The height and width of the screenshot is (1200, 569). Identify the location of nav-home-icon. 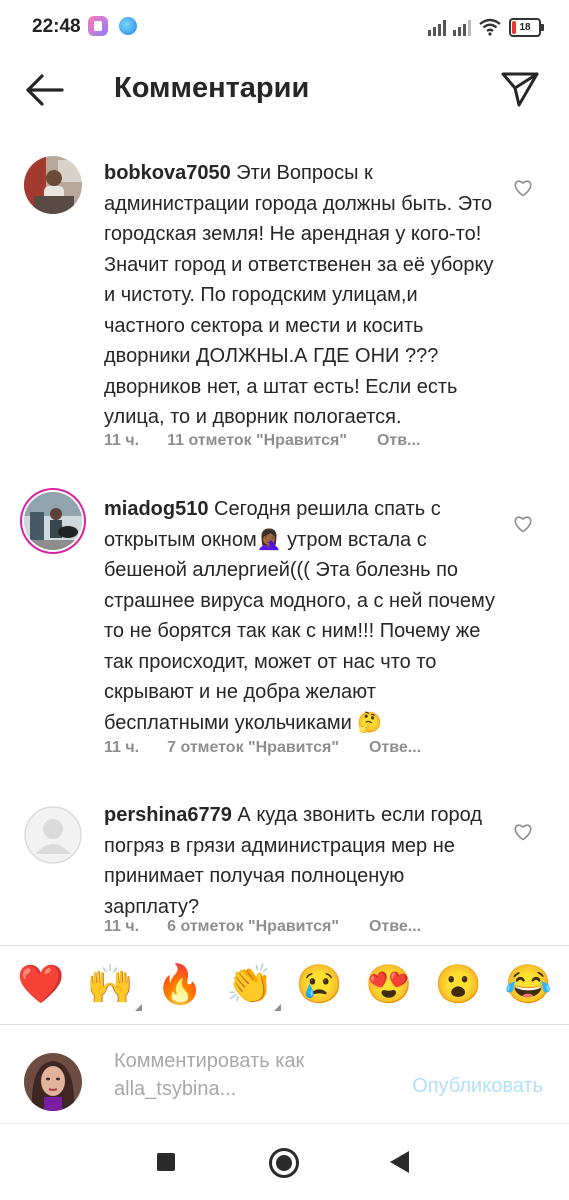
(284, 1163).